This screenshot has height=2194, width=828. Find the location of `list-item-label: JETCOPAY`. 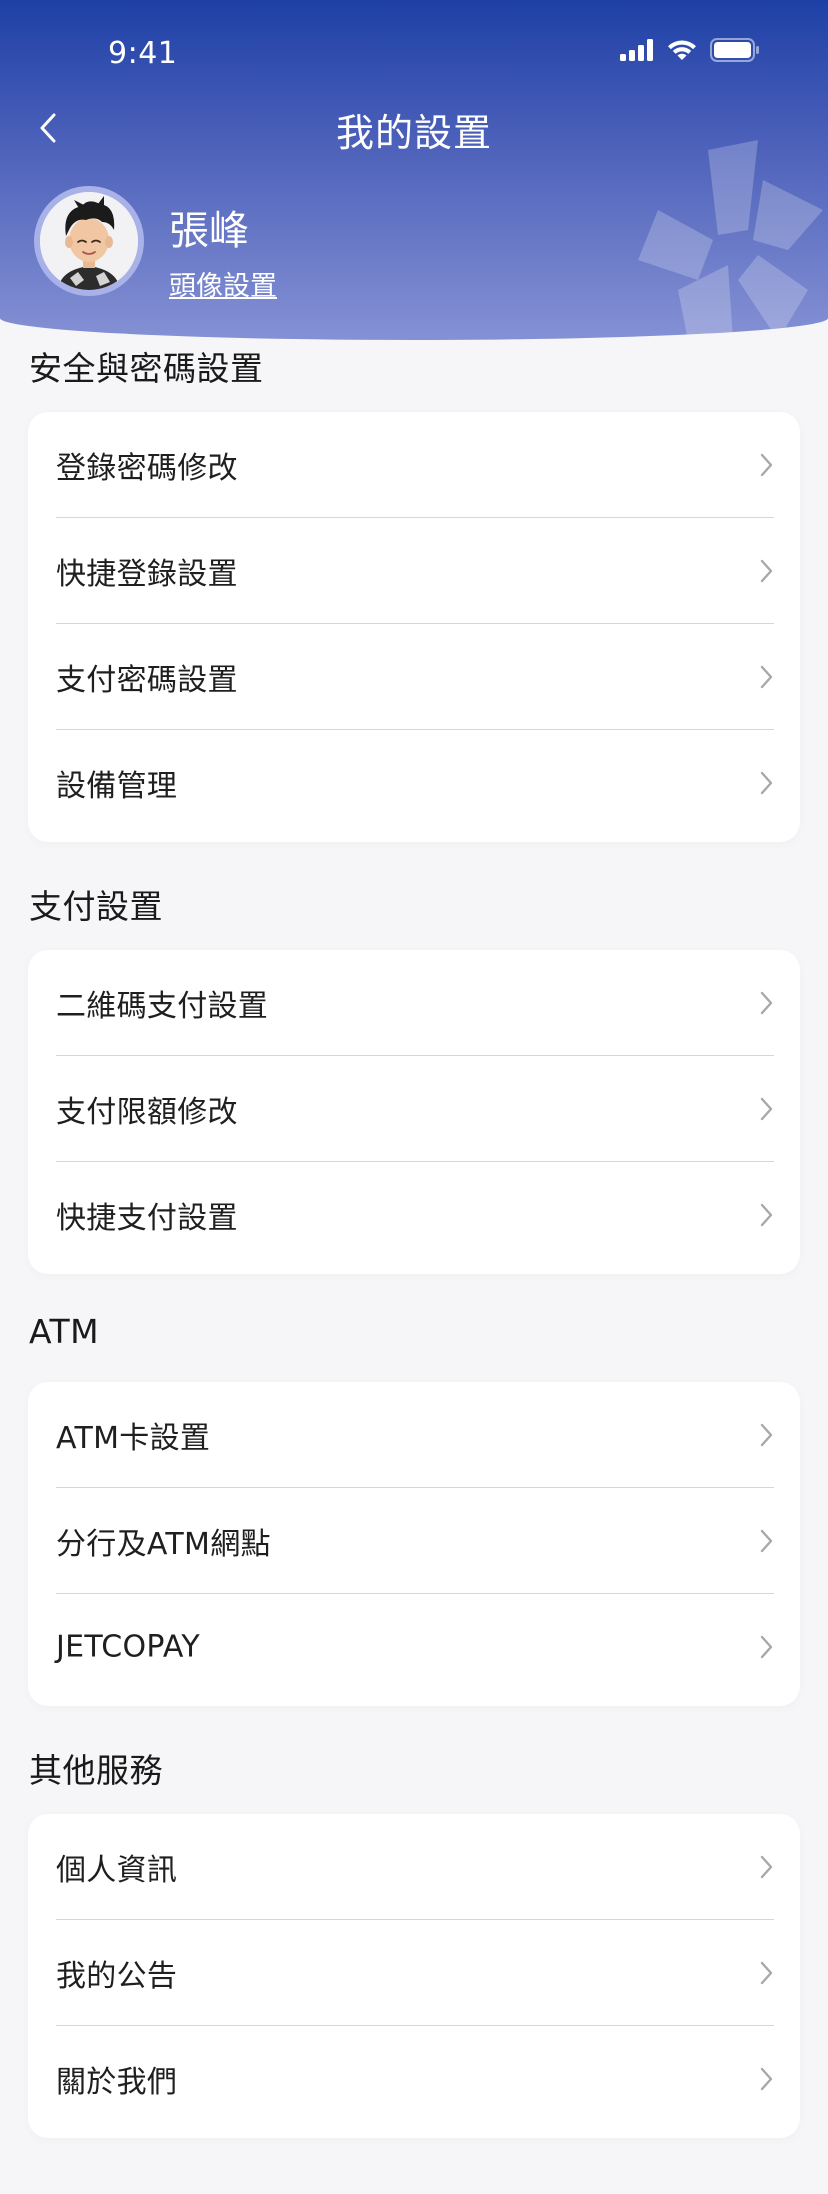

list-item-label: JETCOPAY is located at coordinates (128, 1647).